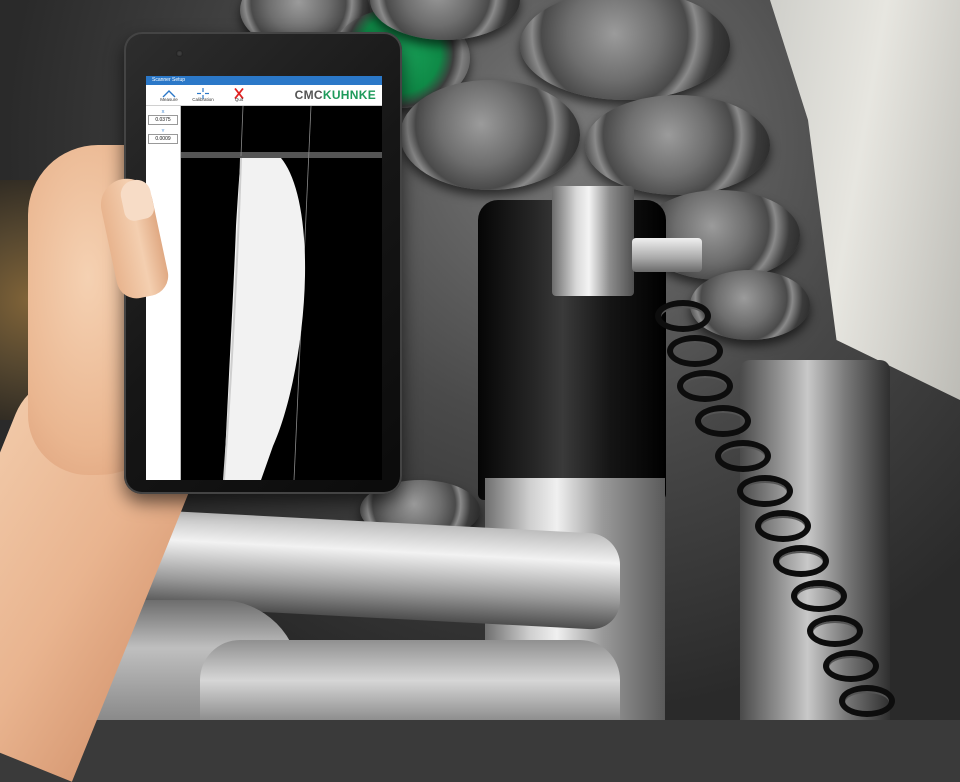 This screenshot has height=782, width=960. What do you see at coordinates (203, 92) in the screenshot?
I see `crosshair-icon` at bounding box center [203, 92].